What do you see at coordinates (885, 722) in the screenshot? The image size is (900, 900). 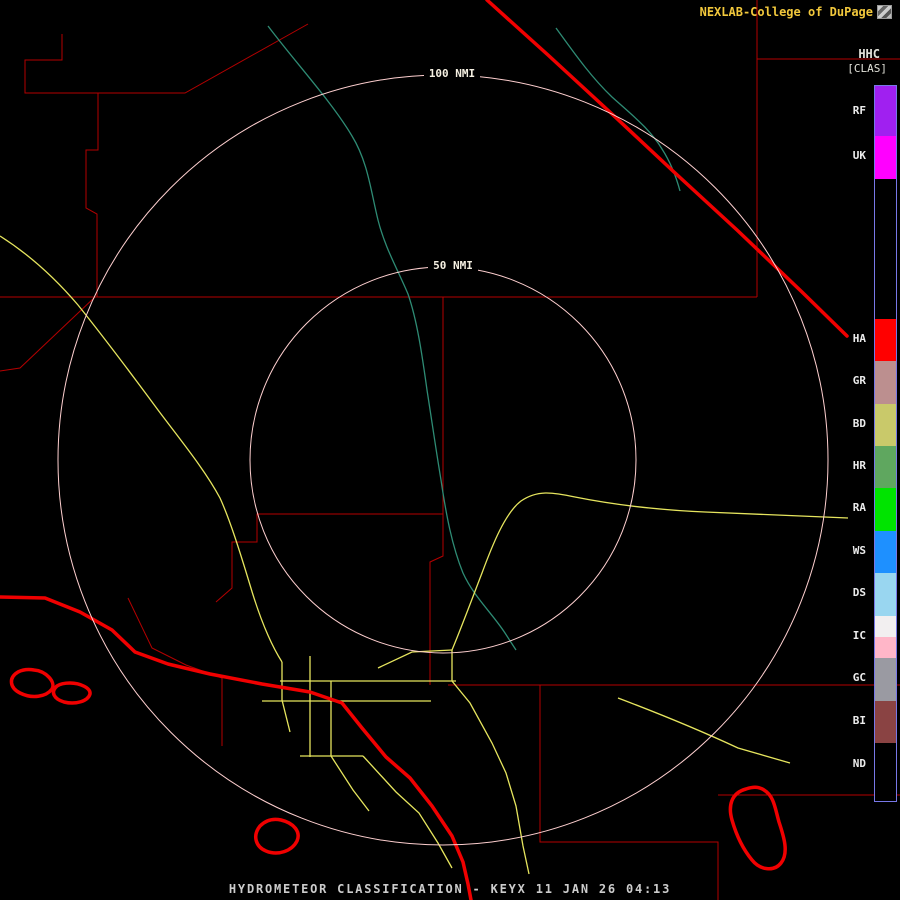 I see `legend-segment-BI` at bounding box center [885, 722].